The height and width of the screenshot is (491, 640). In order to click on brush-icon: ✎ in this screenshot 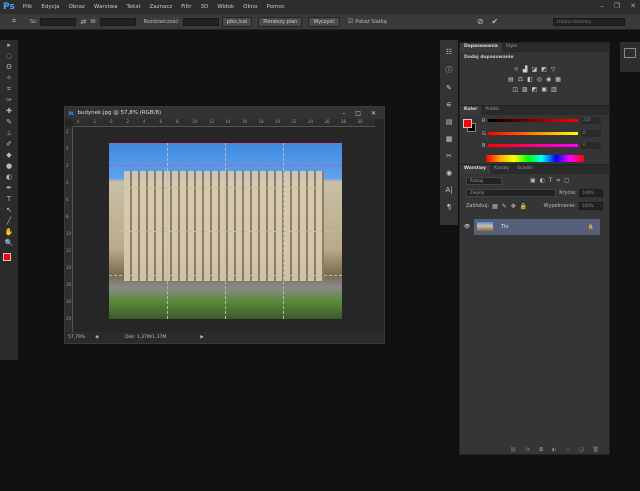, I will do `click(449, 88)`.